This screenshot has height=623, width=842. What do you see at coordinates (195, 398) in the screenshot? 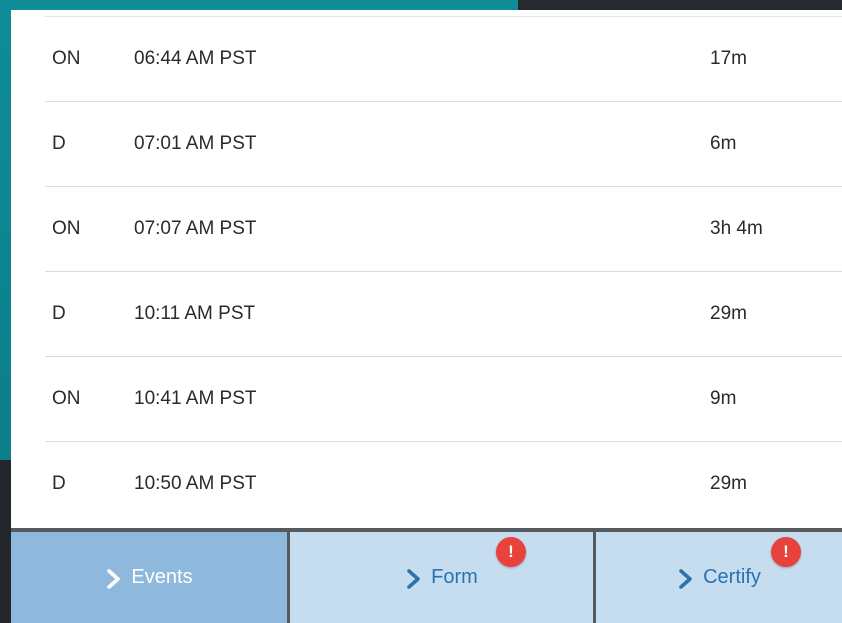
I see `event-time: 10:41 AM PST` at bounding box center [195, 398].